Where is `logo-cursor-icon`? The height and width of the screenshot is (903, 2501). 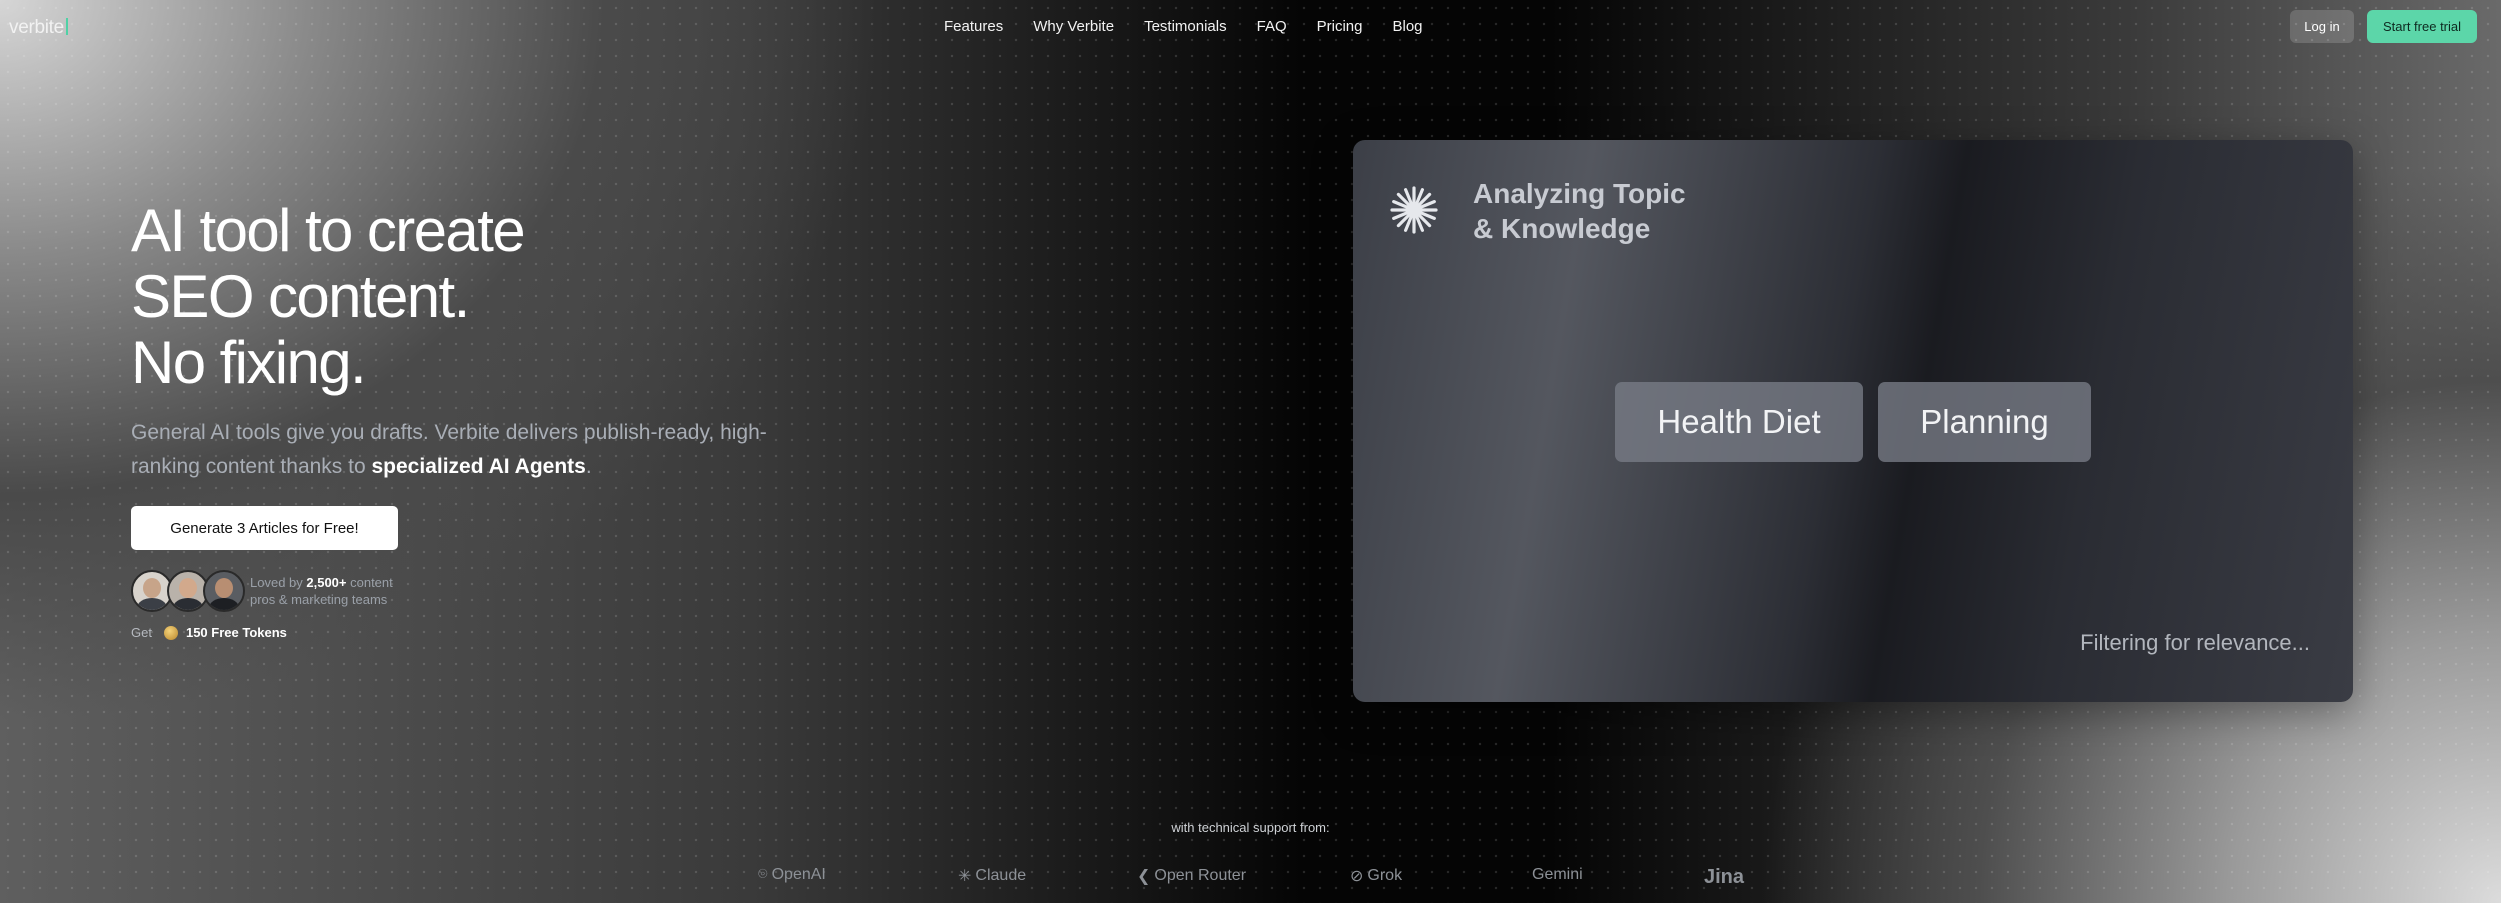 logo-cursor-icon is located at coordinates (66, 26).